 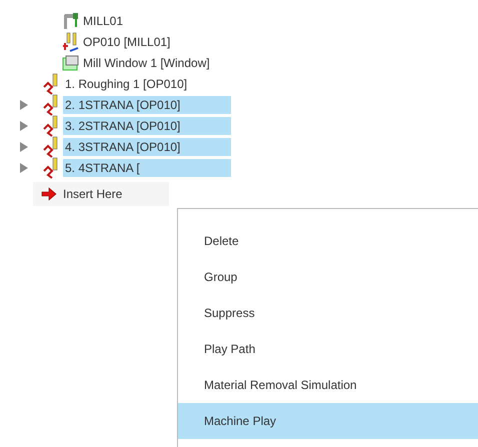 What do you see at coordinates (126, 83) in the screenshot?
I see `tree-item-label: 1. Roughing 1 [OP010]` at bounding box center [126, 83].